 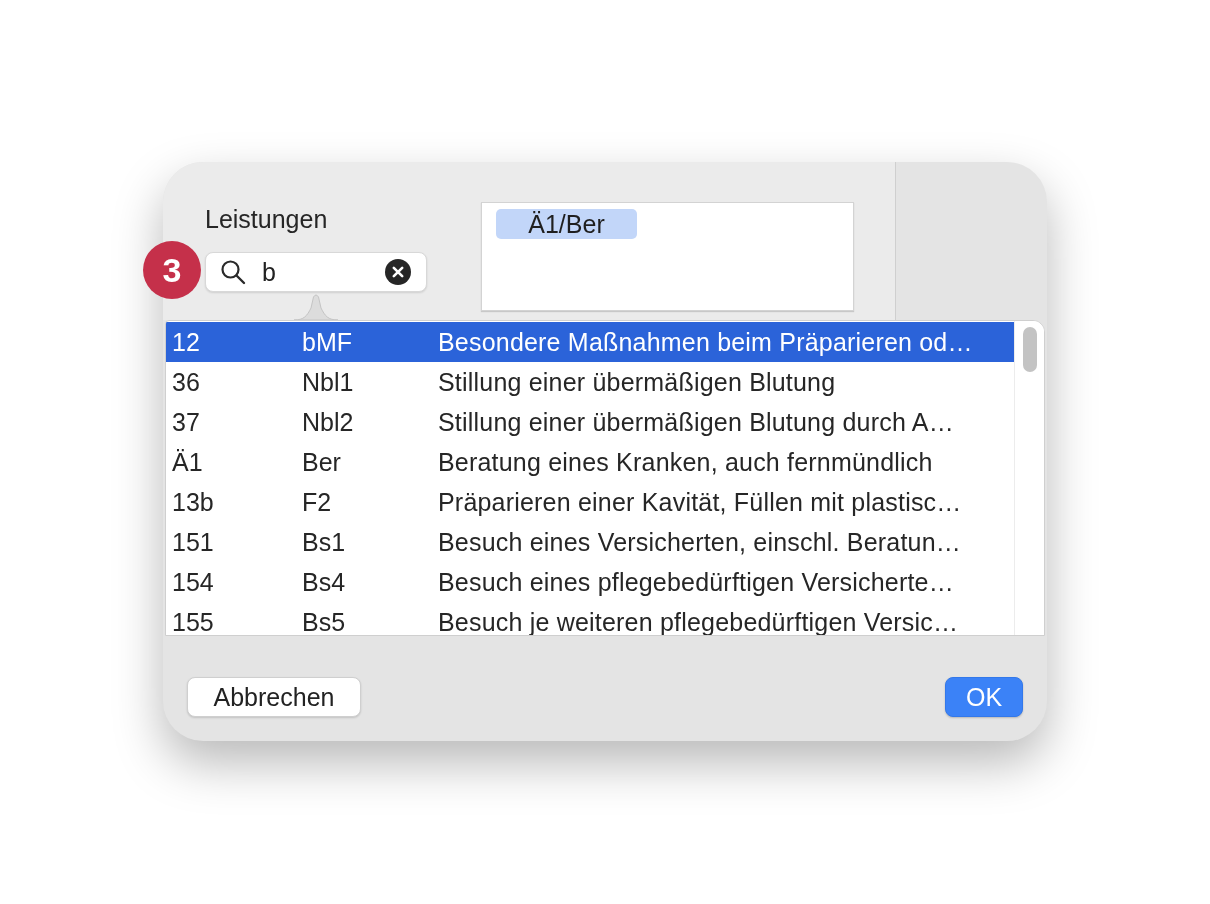 I want to click on search-field: b, so click(x=316, y=272).